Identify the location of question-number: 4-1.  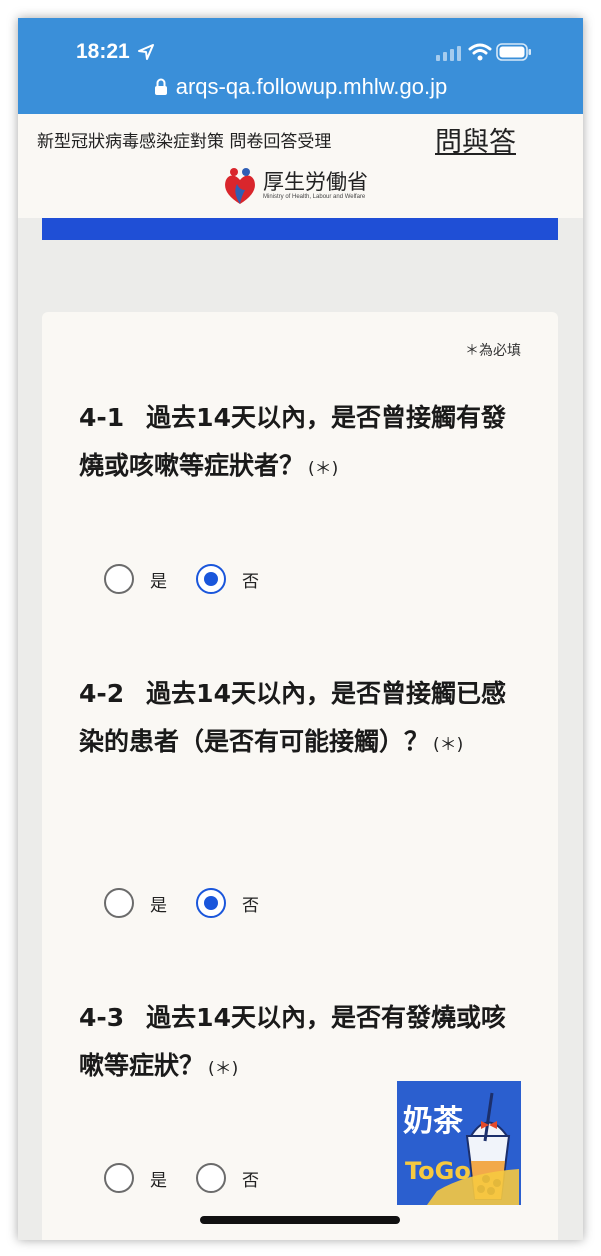
(102, 417).